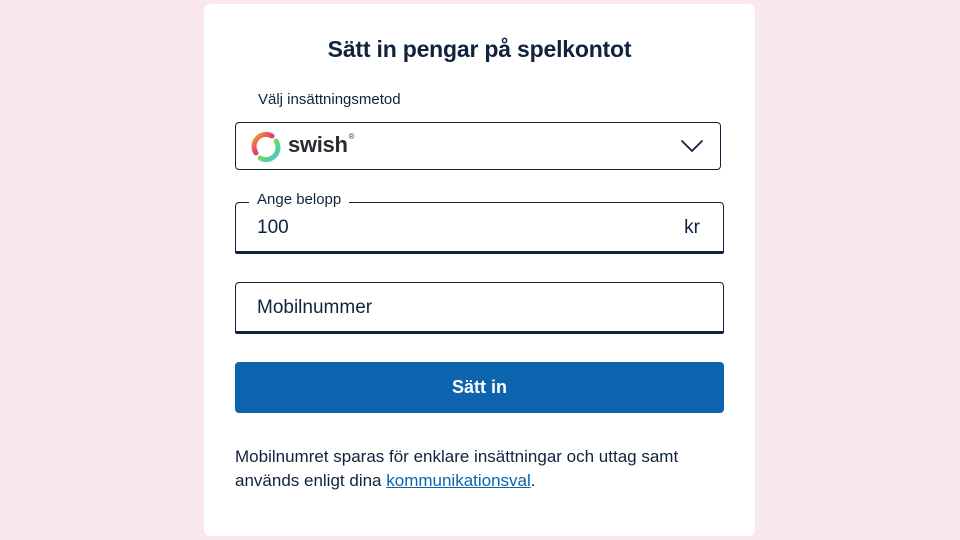 The image size is (960, 540). I want to click on chevron-down-icon, so click(692, 146).